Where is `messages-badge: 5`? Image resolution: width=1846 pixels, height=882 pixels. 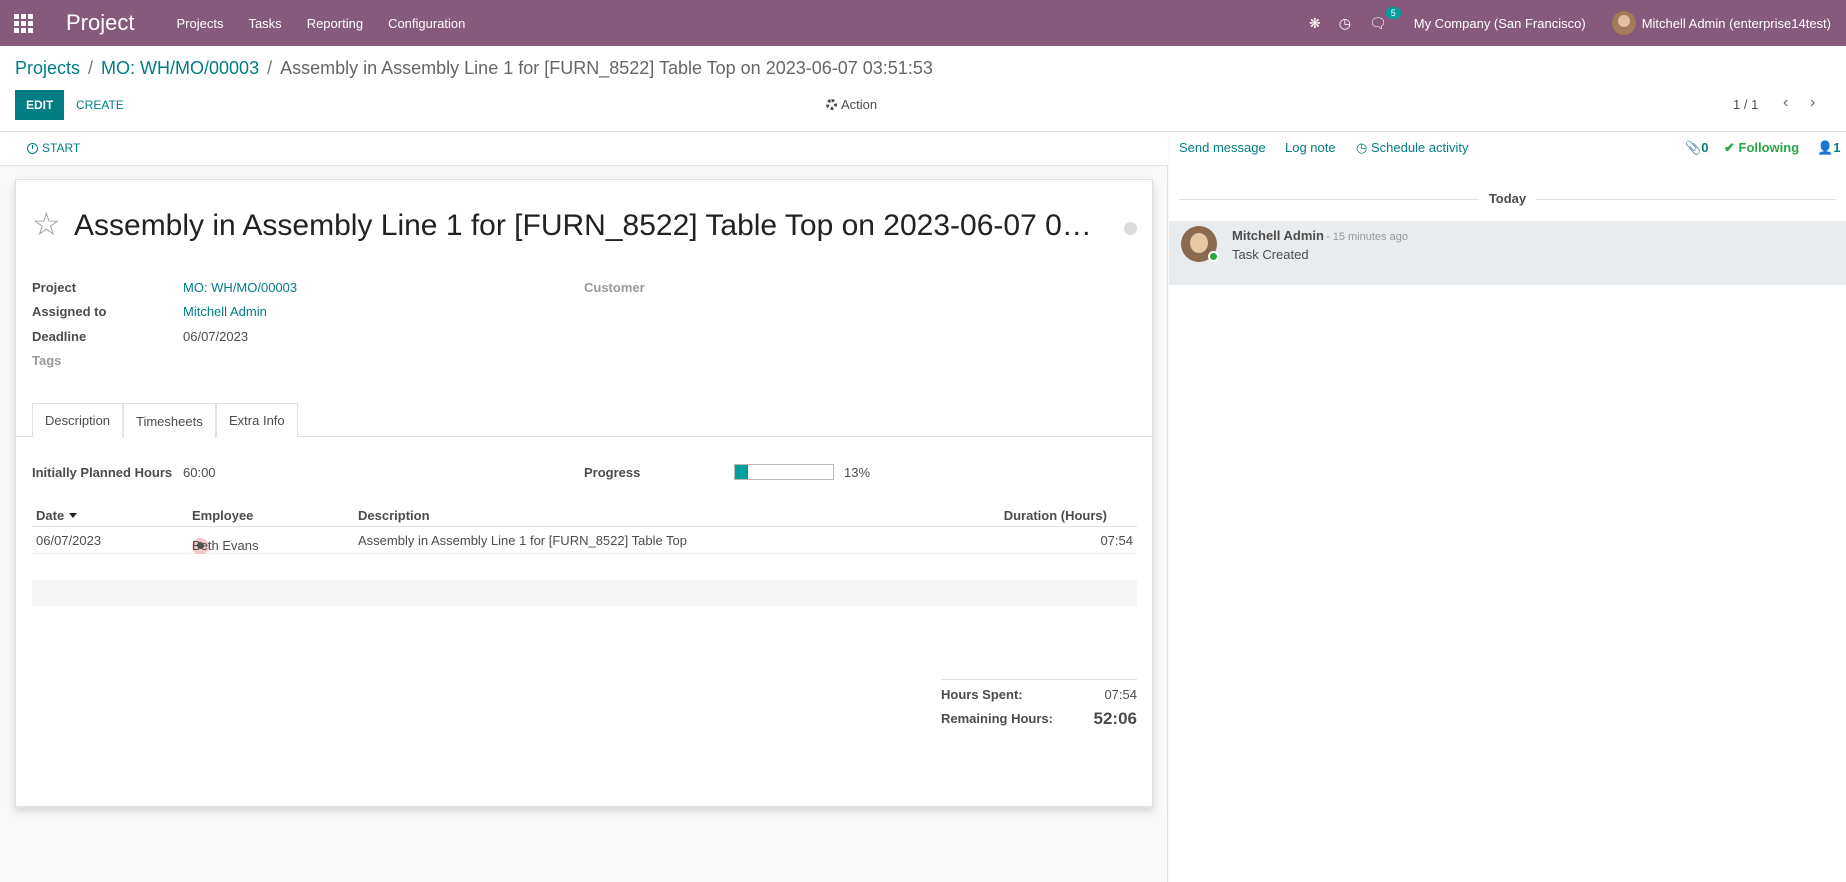 messages-badge: 5 is located at coordinates (1393, 12).